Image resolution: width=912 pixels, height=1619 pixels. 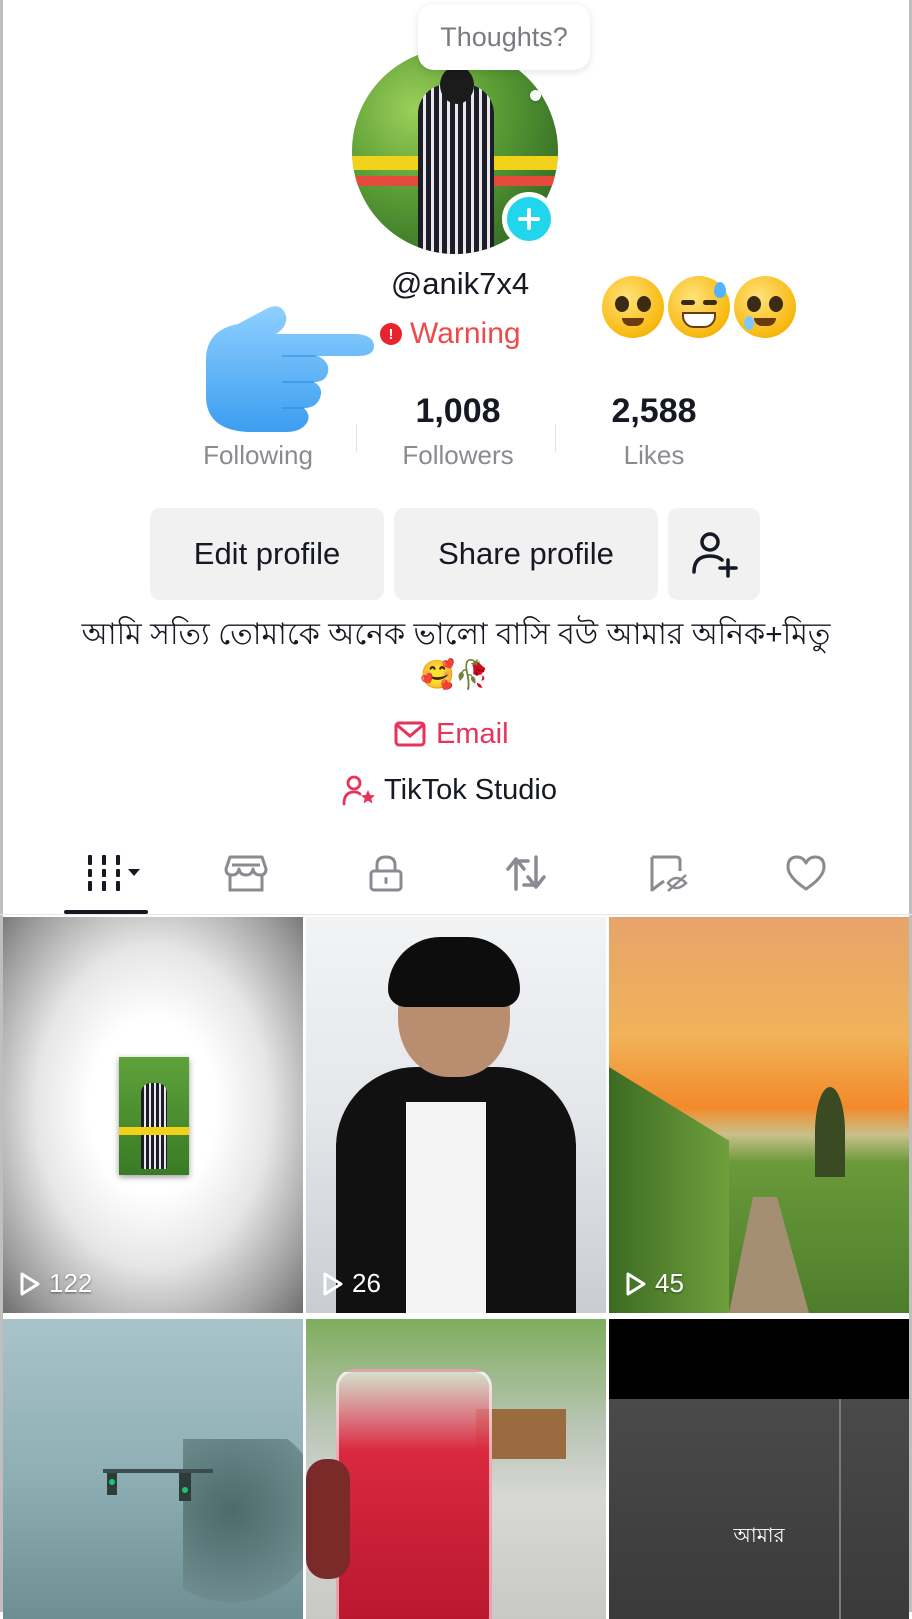 What do you see at coordinates (410, 734) in the screenshot?
I see `mail-icon` at bounding box center [410, 734].